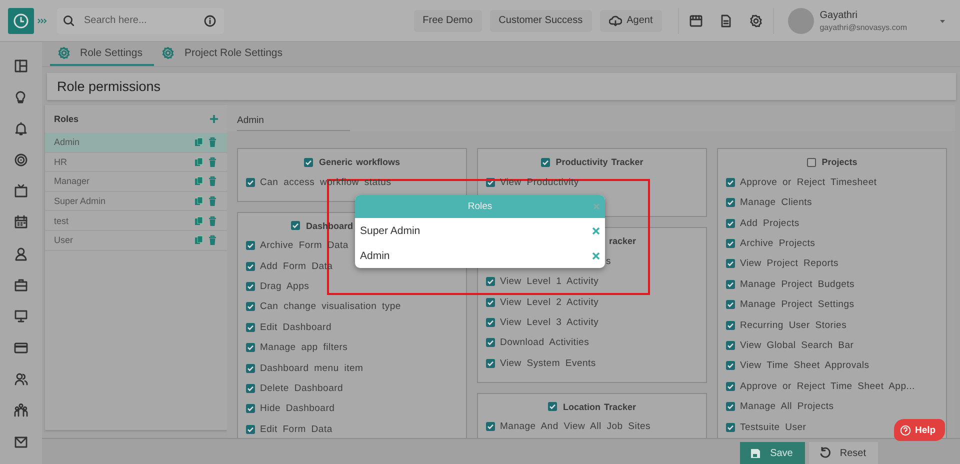  I want to click on monitor-icon, so click(21, 316).